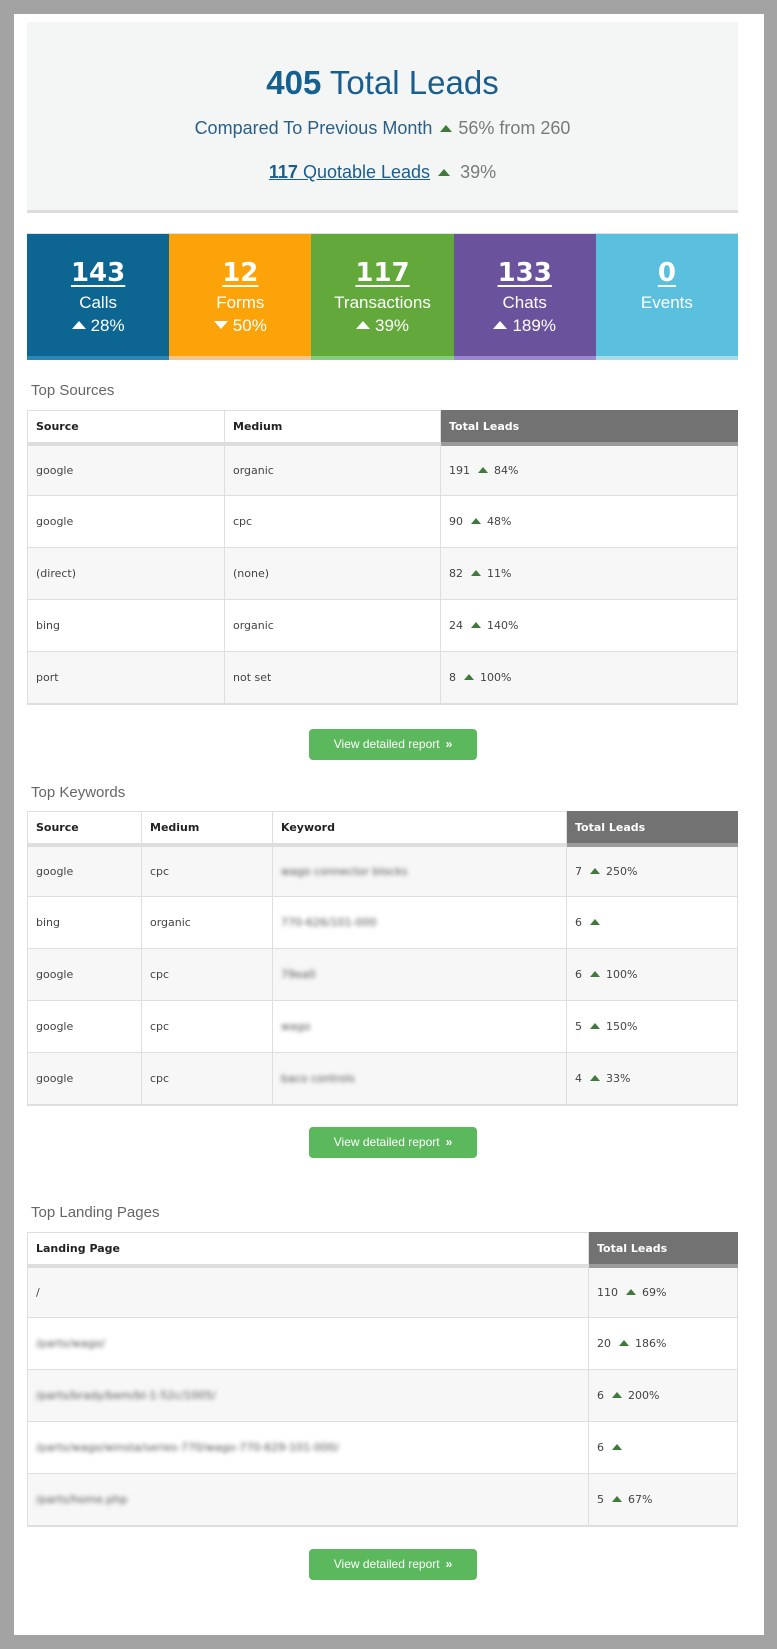 The height and width of the screenshot is (1649, 777). Describe the element at coordinates (456, 573) in the screenshot. I see `lead-count: 82` at that location.